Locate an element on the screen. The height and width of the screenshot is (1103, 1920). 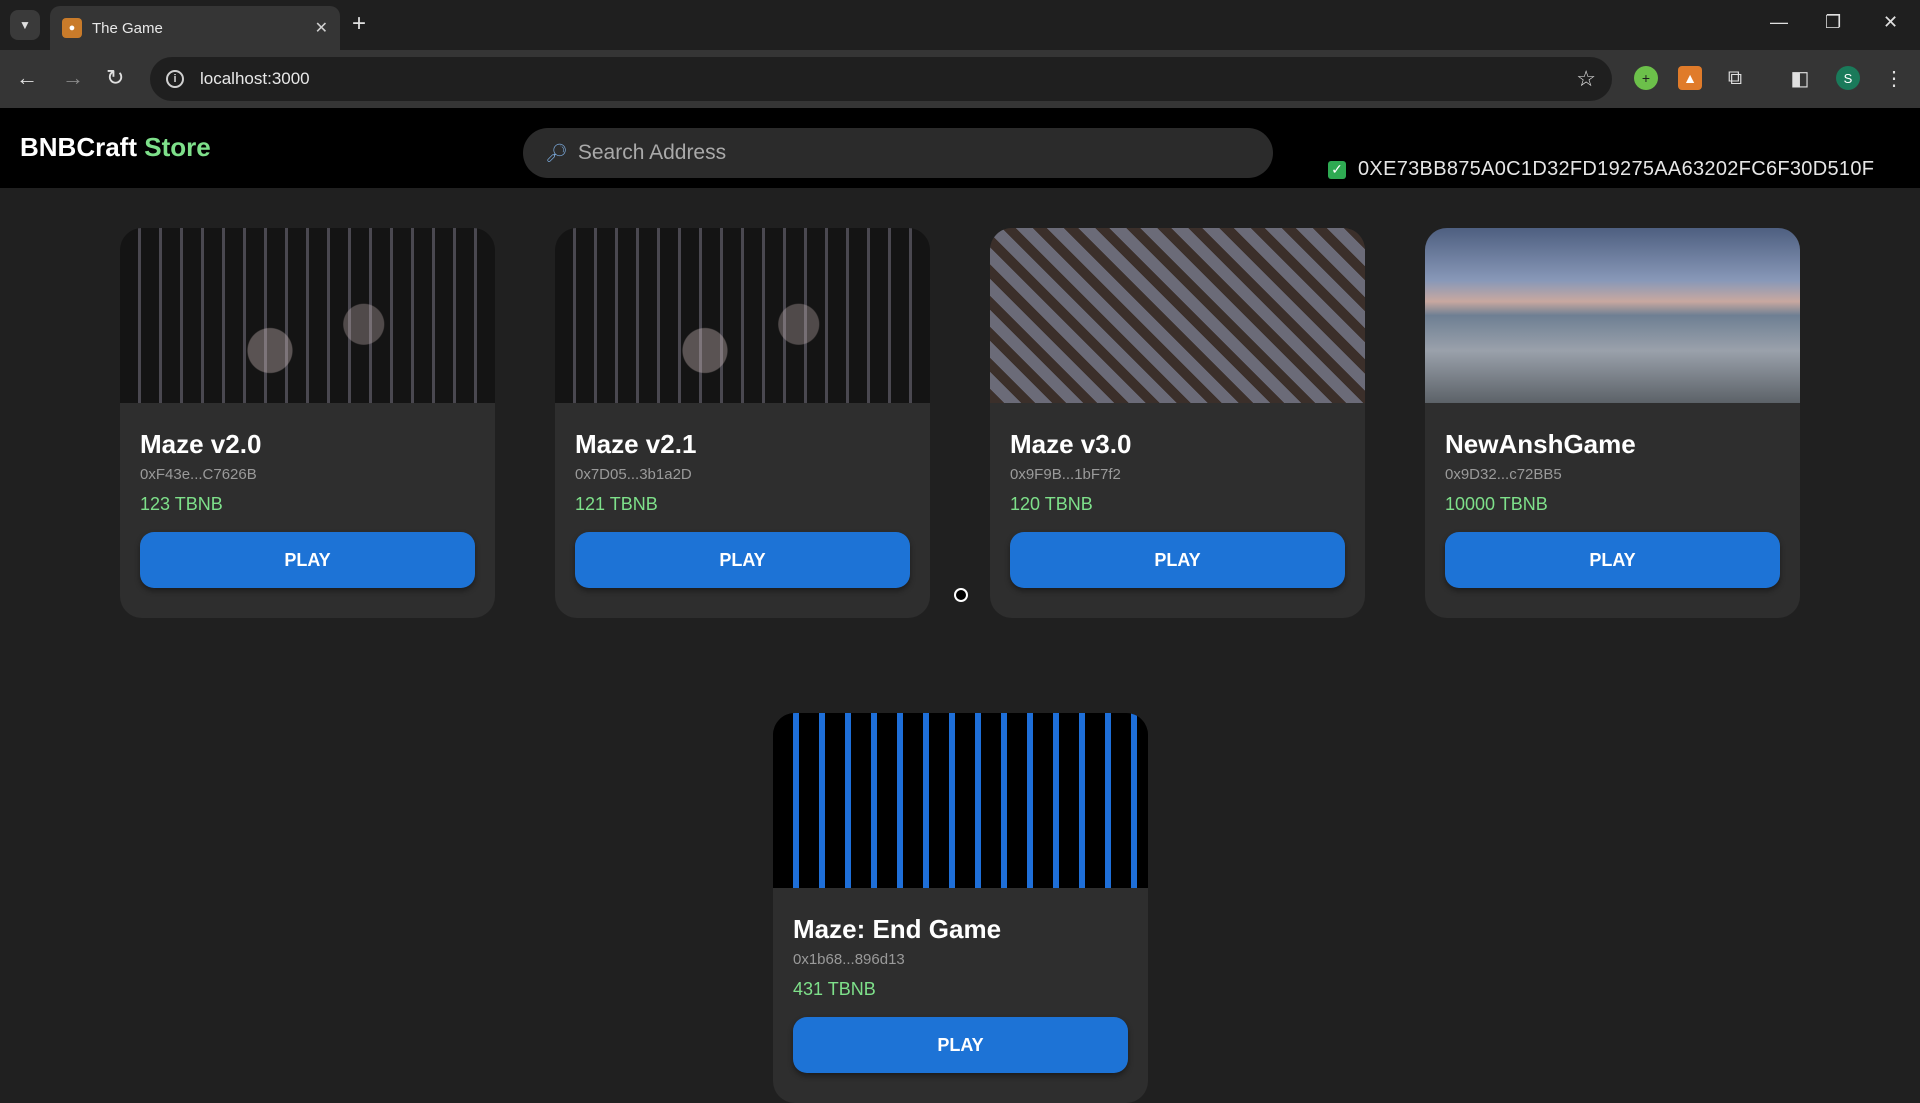
side-panel-icon: ◧ is located at coordinates (1800, 78).